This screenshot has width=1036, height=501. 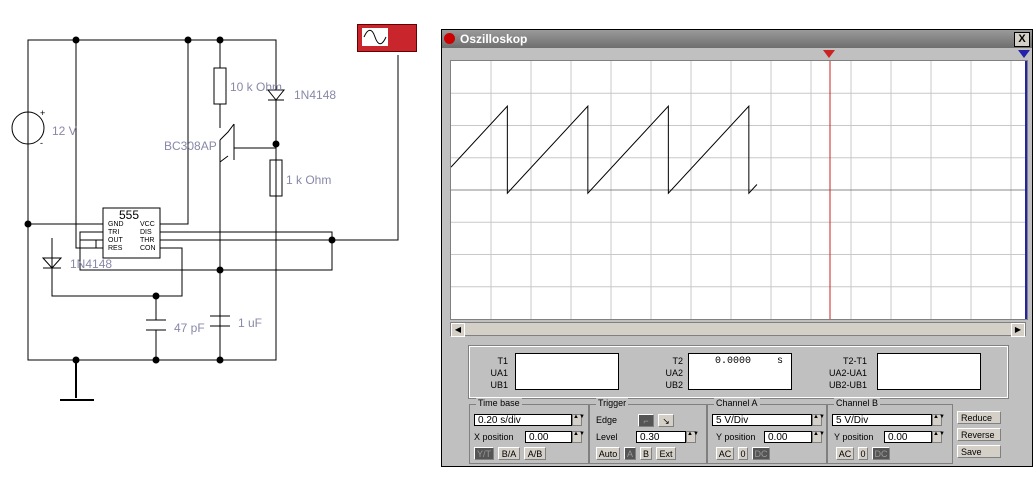 What do you see at coordinates (41, 143) in the screenshot?
I see `minus-label: -` at bounding box center [41, 143].